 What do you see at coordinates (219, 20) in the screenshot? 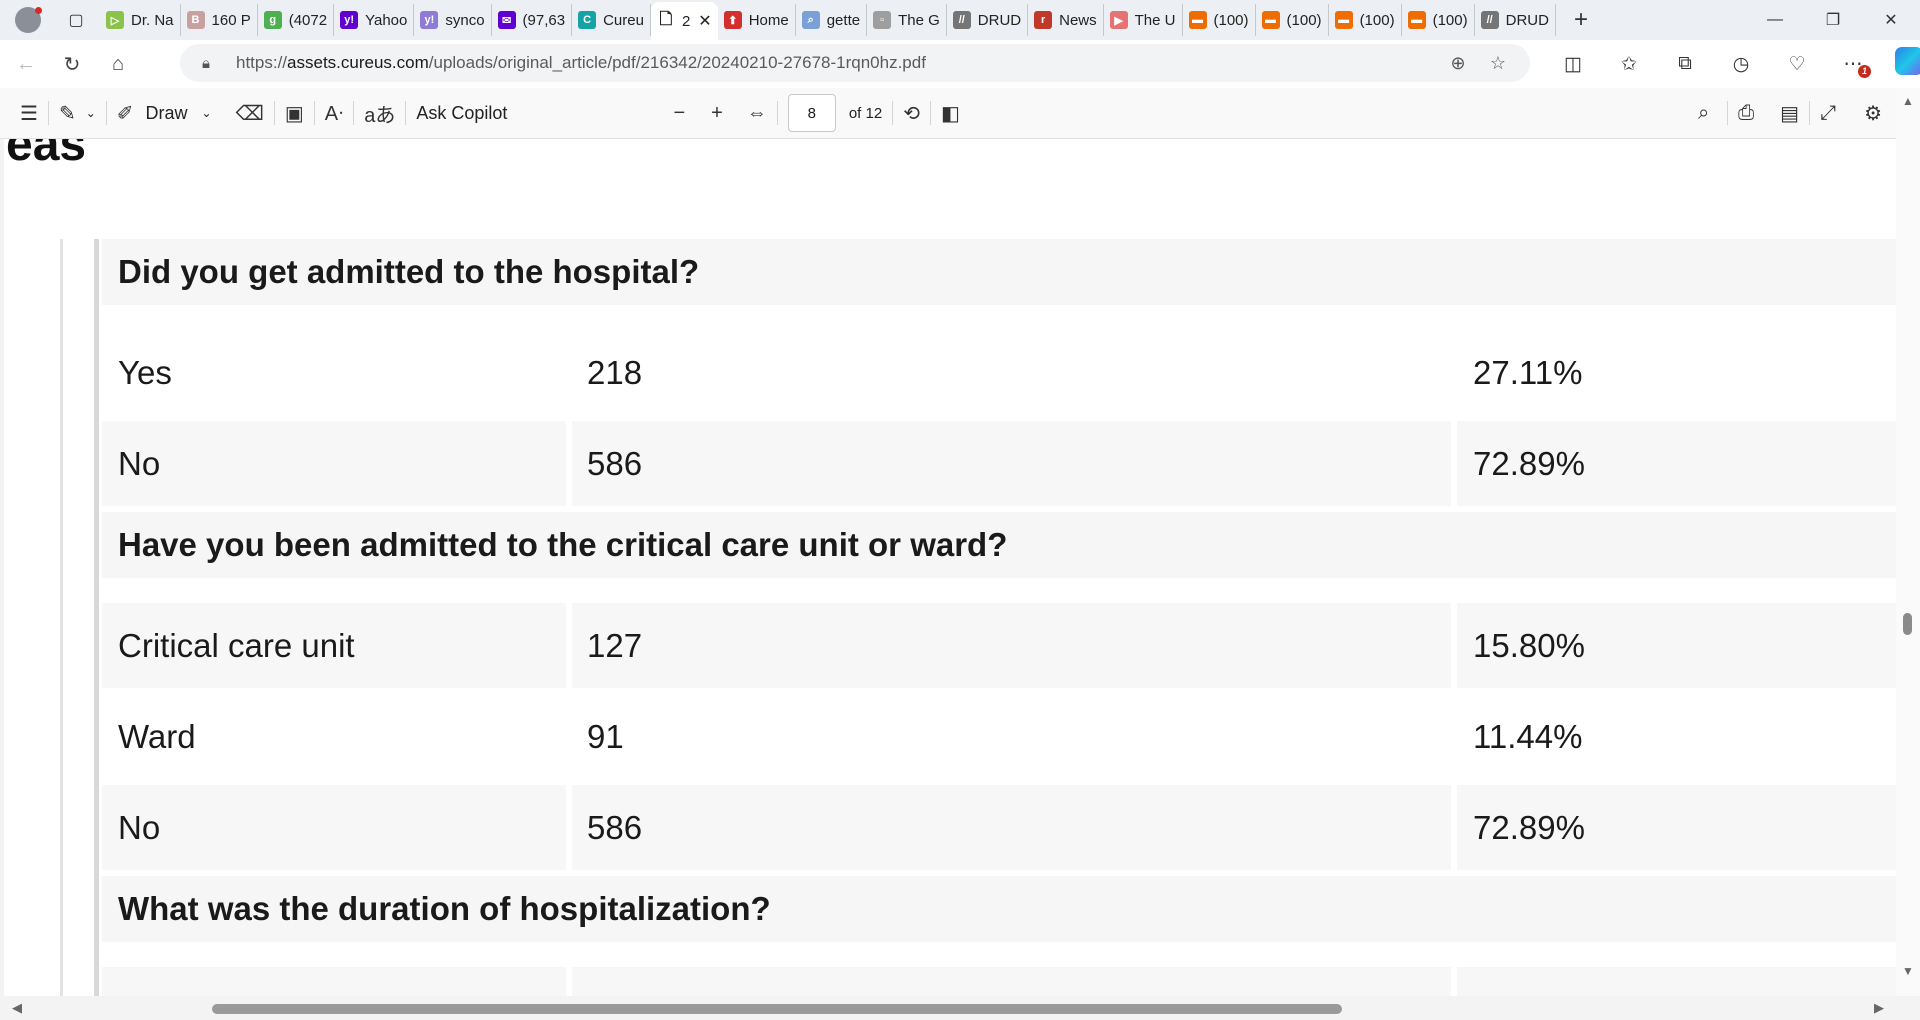
I see `tab: B 160 P` at bounding box center [219, 20].